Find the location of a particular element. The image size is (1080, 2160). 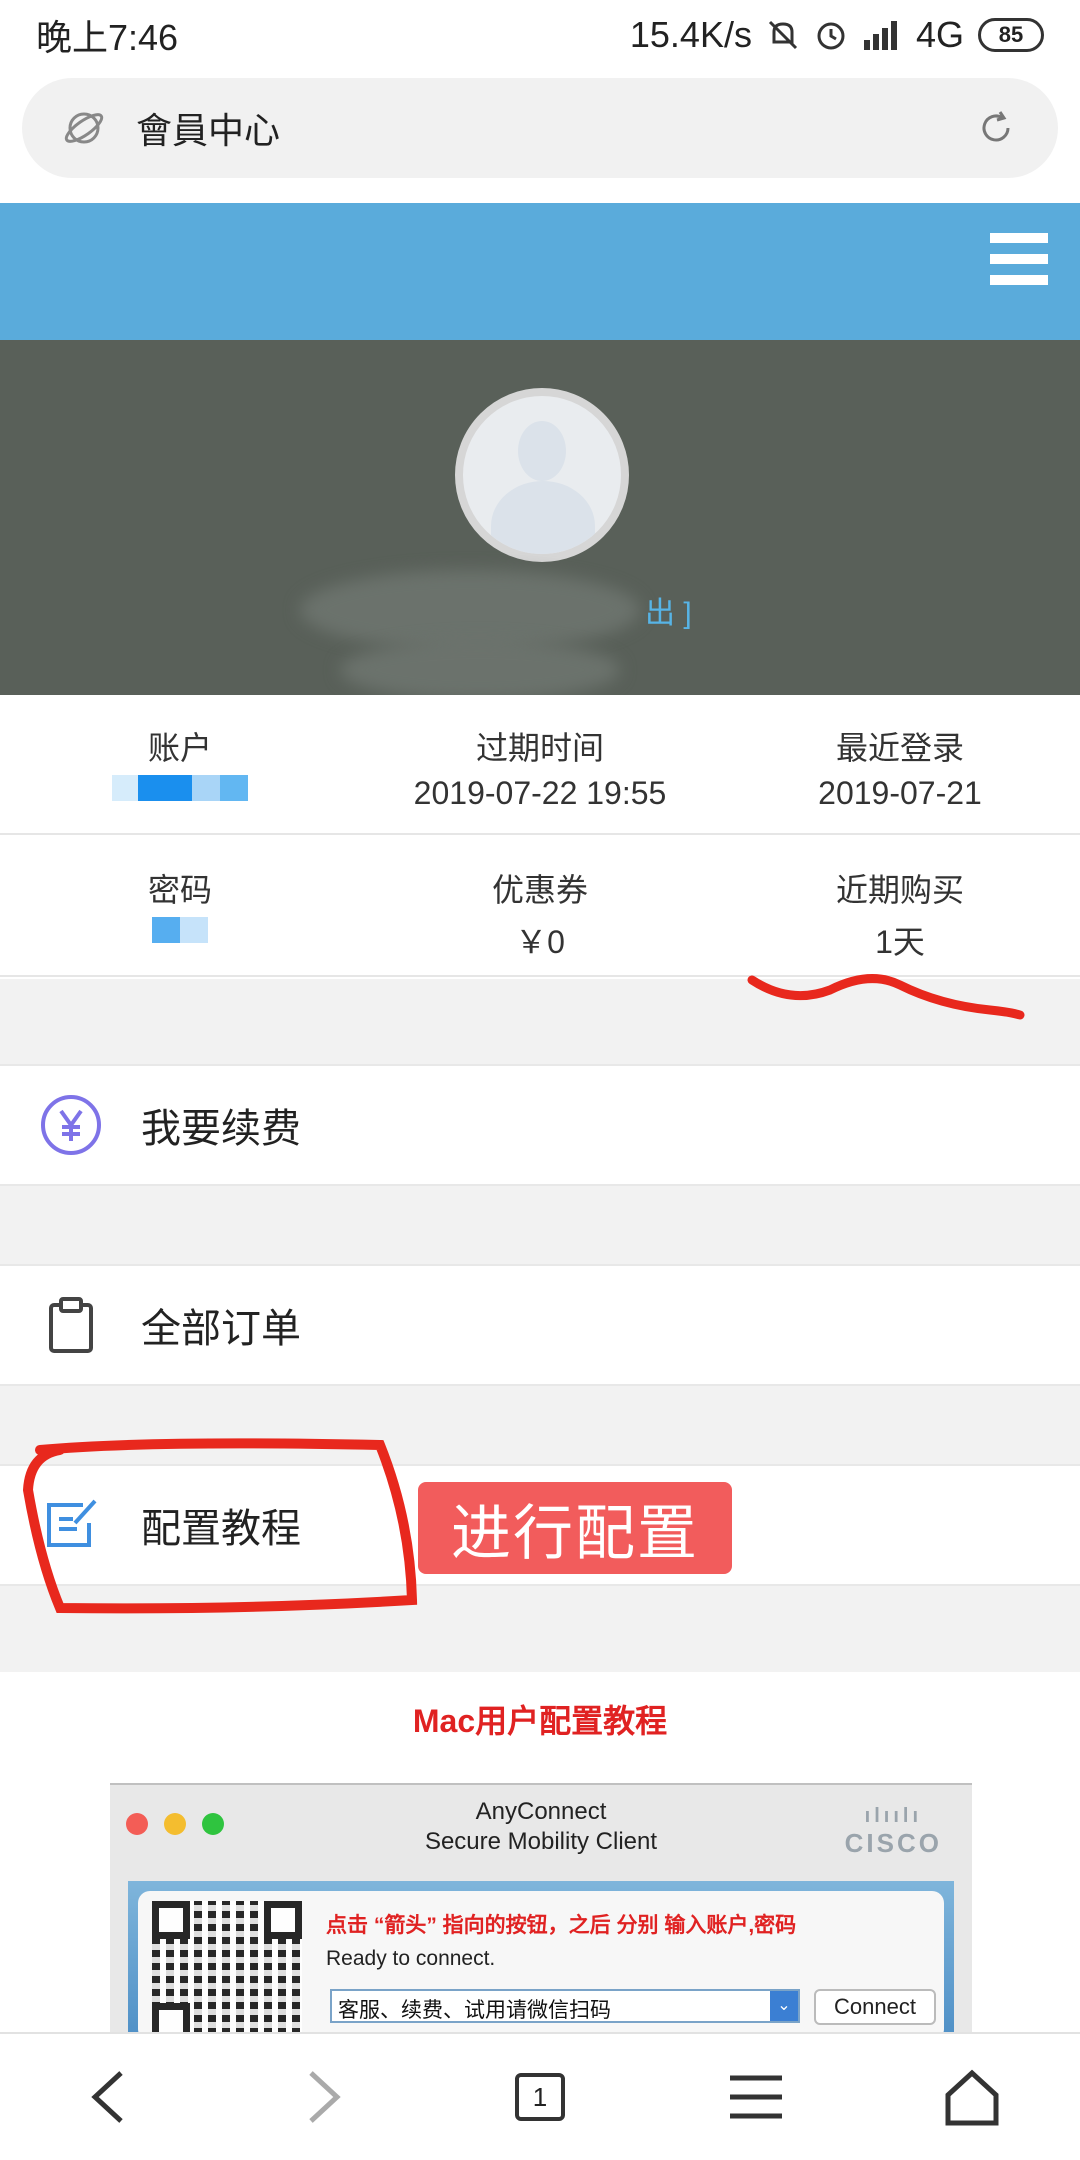

browser-bottom-nav: 1 is located at coordinates (540, 2096).